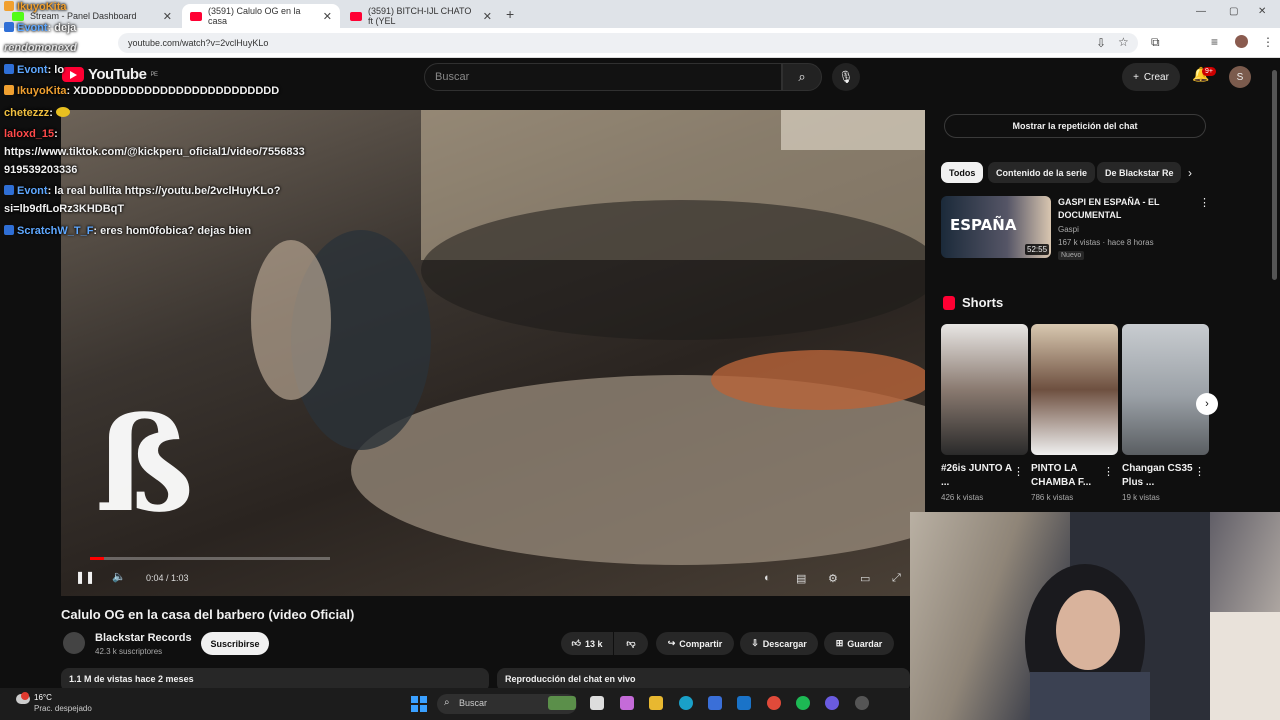  I want to click on subtitles-icon: ▤, so click(801, 578).